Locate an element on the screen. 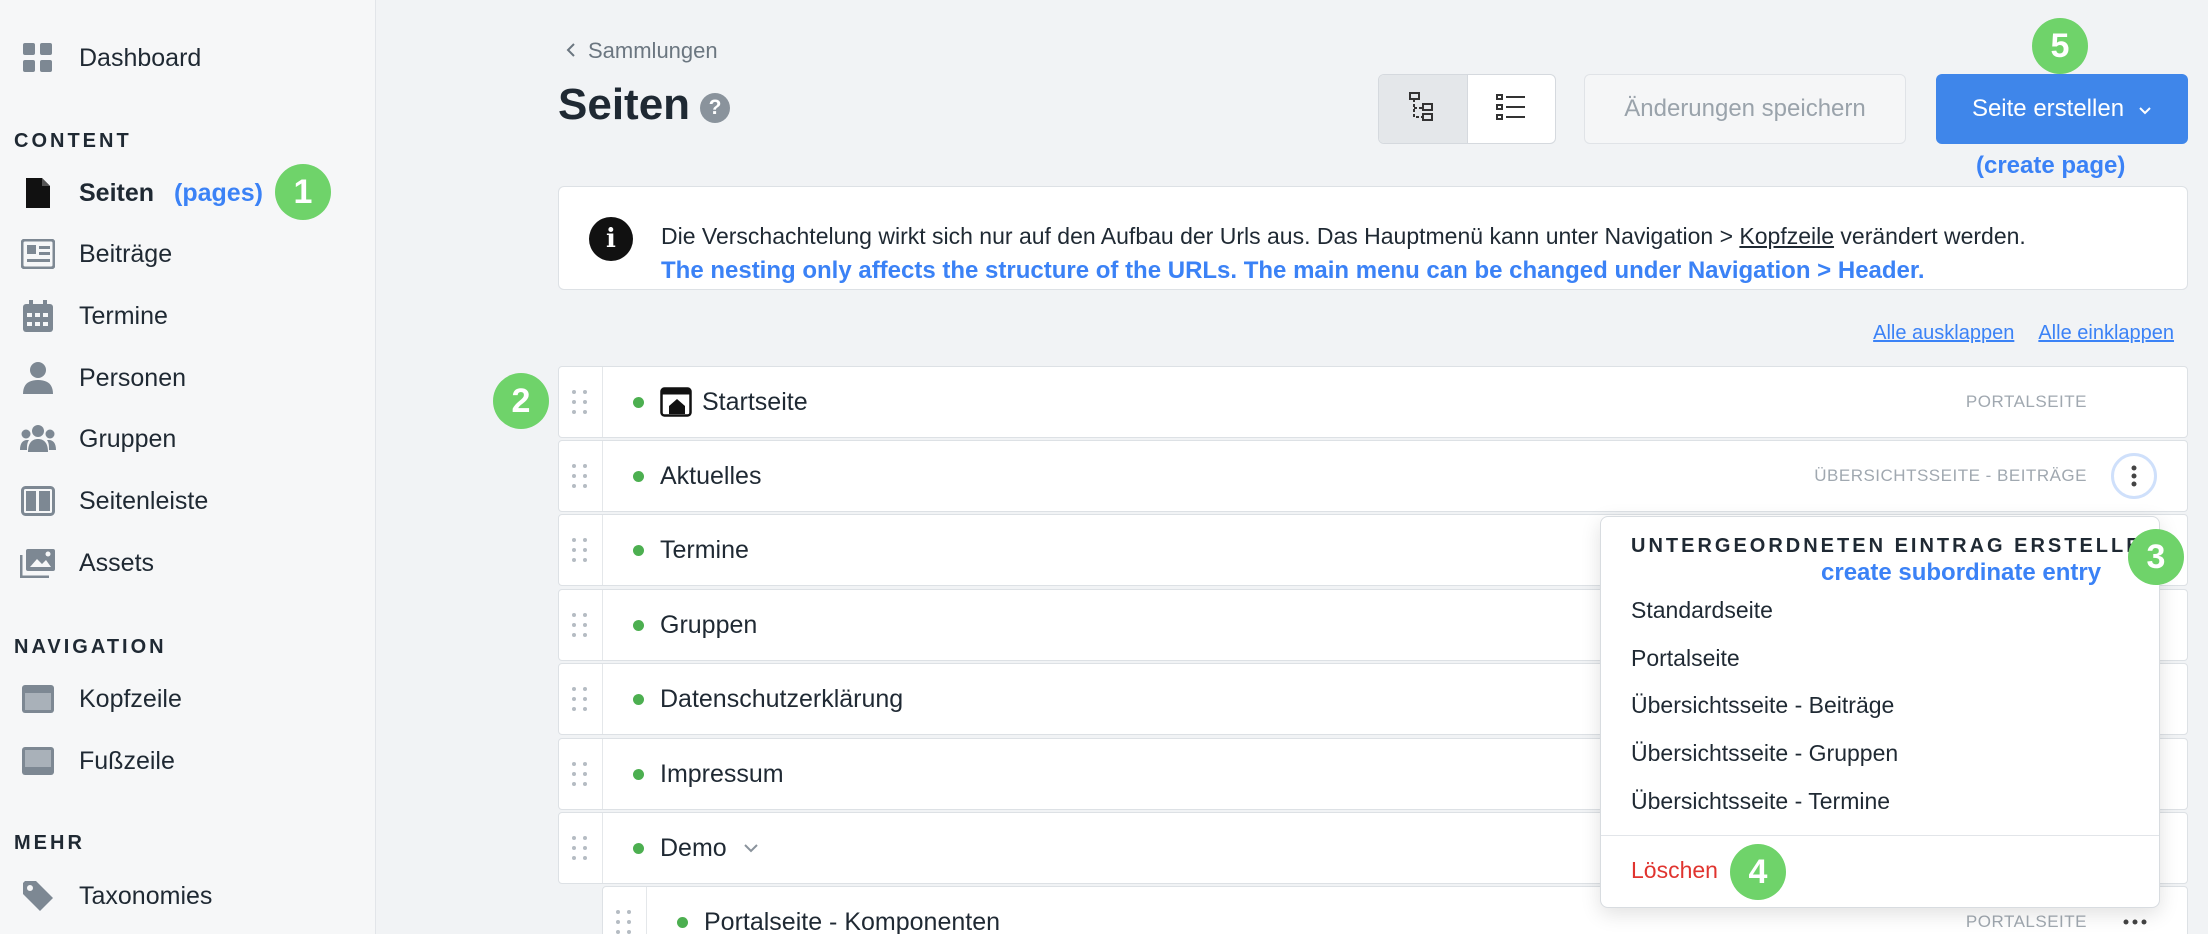 The image size is (2208, 934). tree-row: Startseite PORTALSEITE is located at coordinates (1373, 402).